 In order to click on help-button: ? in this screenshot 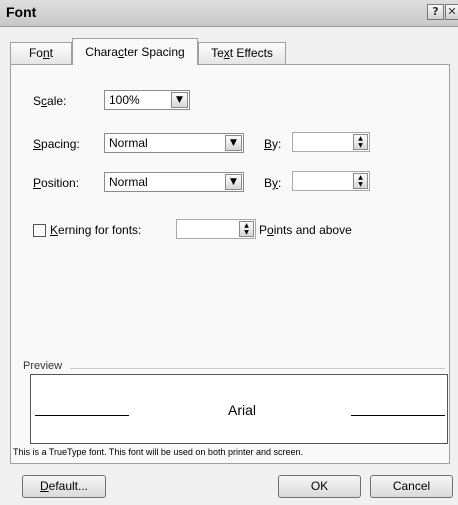, I will do `click(435, 12)`.